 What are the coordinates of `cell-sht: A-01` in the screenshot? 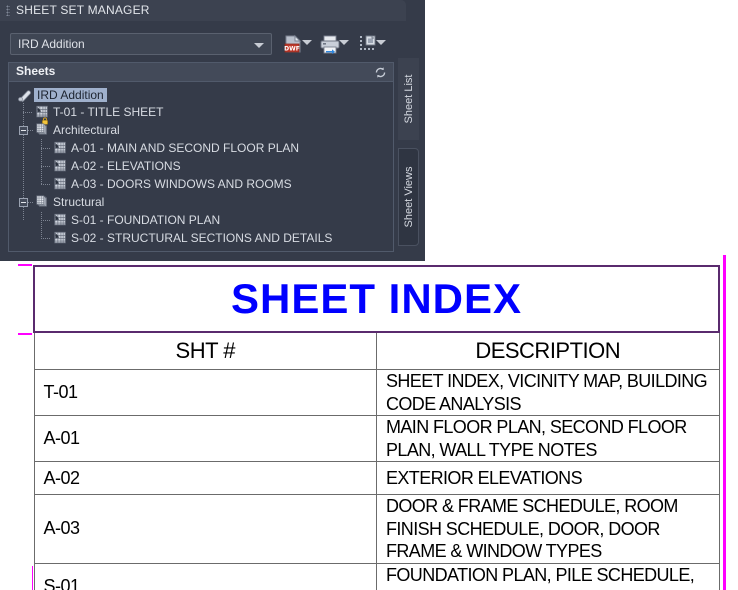 It's located at (205, 438).